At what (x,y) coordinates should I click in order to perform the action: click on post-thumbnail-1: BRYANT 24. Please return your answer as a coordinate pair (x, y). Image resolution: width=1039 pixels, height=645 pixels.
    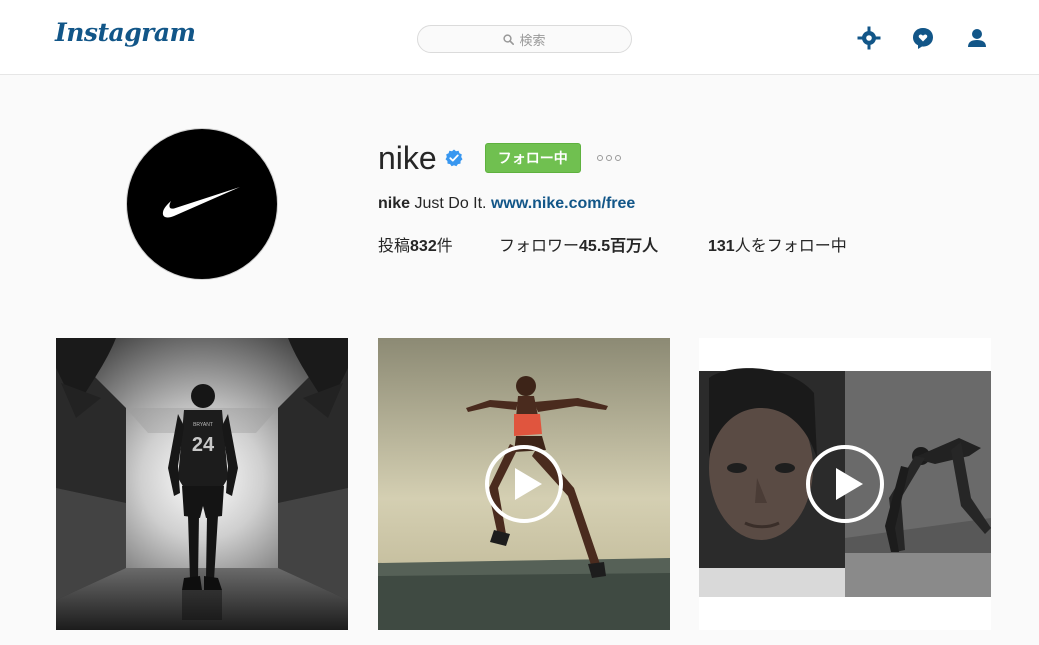
    Looking at the image, I should click on (202, 484).